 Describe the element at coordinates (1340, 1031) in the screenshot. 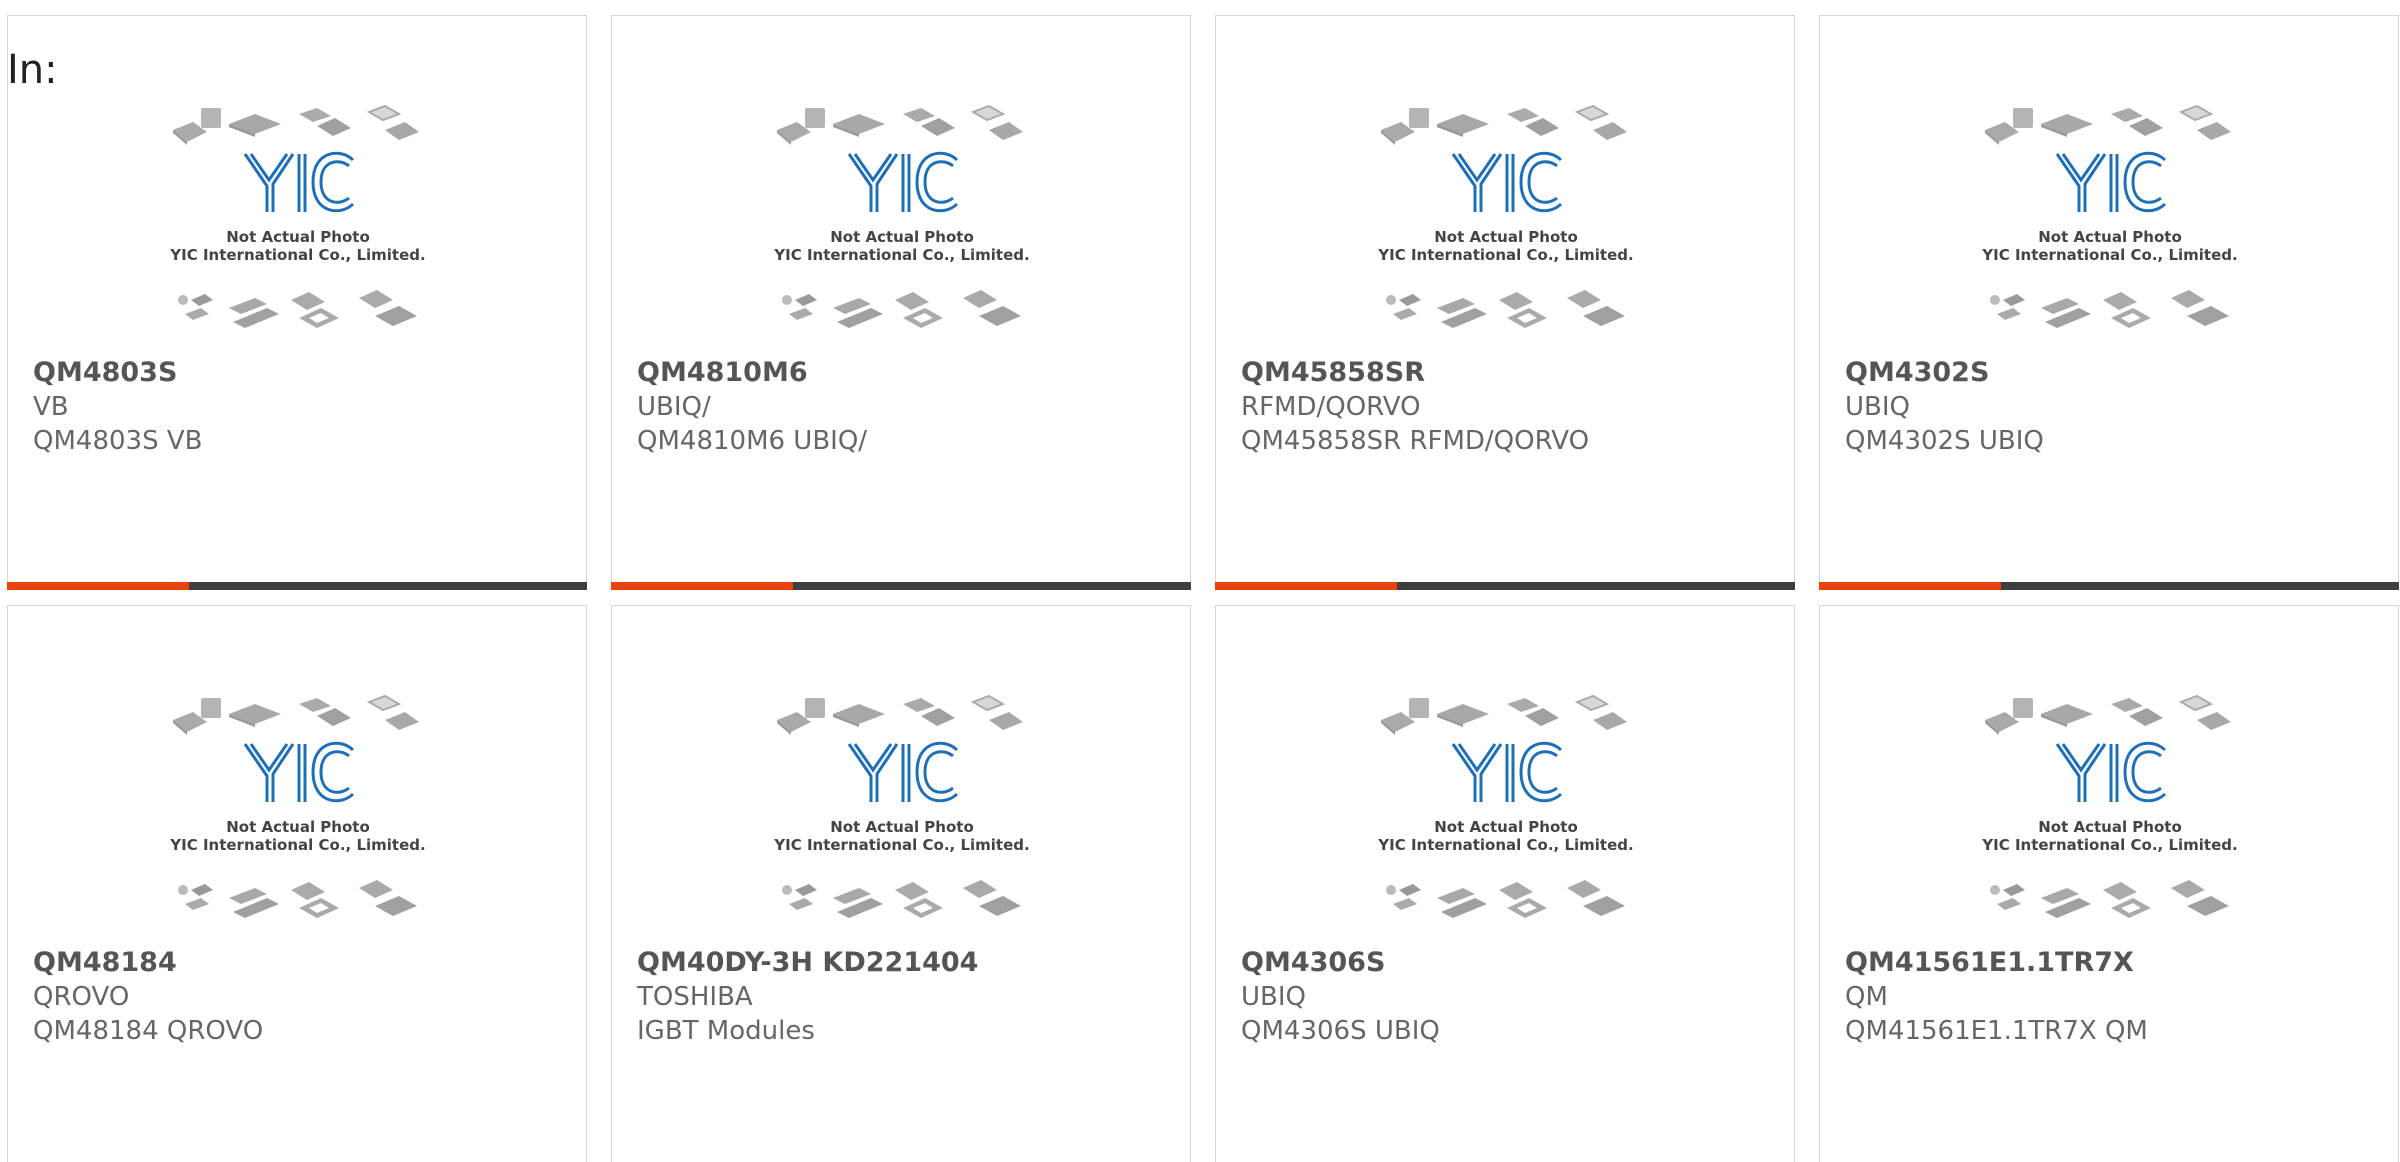

I see `description: QM4306S UBIQ` at that location.